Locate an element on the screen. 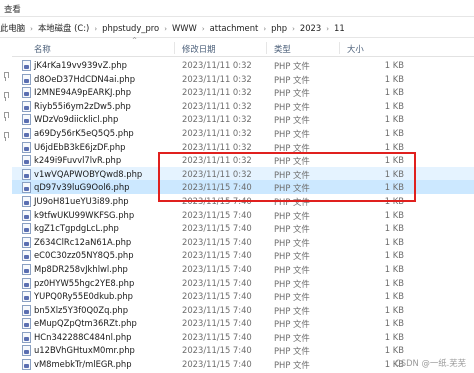 Image resolution: width=474 pixels, height=373 pixels. file-name: Mp8DR258vJkhlwl.php is located at coordinates (81, 268).